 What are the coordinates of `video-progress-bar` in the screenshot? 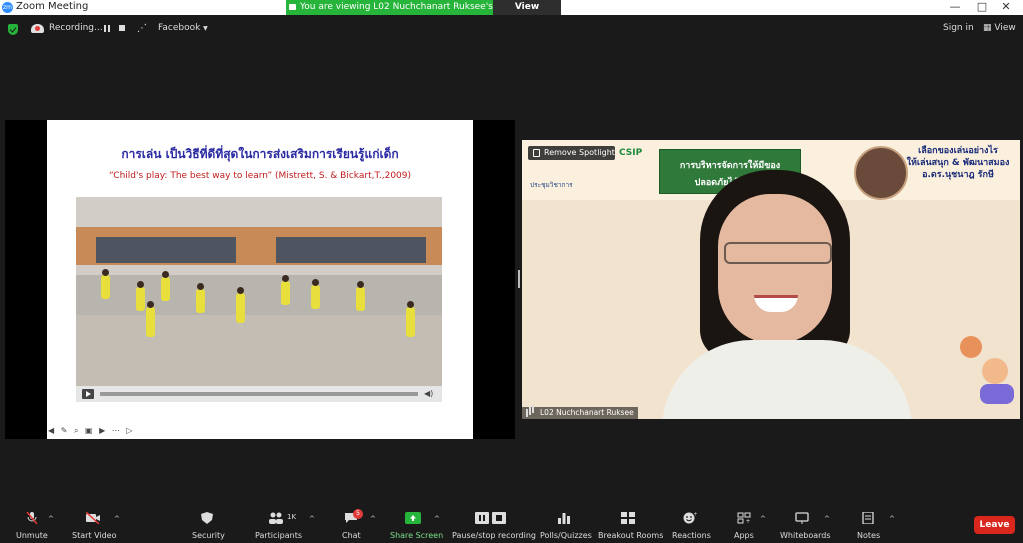 It's located at (259, 394).